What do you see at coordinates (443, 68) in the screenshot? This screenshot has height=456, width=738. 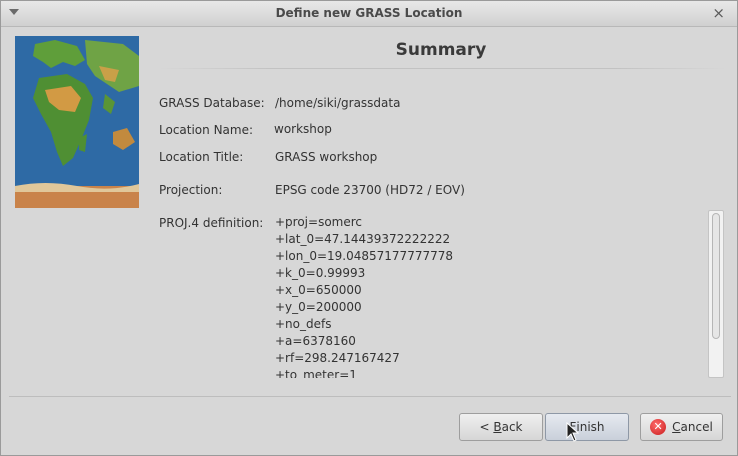 I see `heading-separator` at bounding box center [443, 68].